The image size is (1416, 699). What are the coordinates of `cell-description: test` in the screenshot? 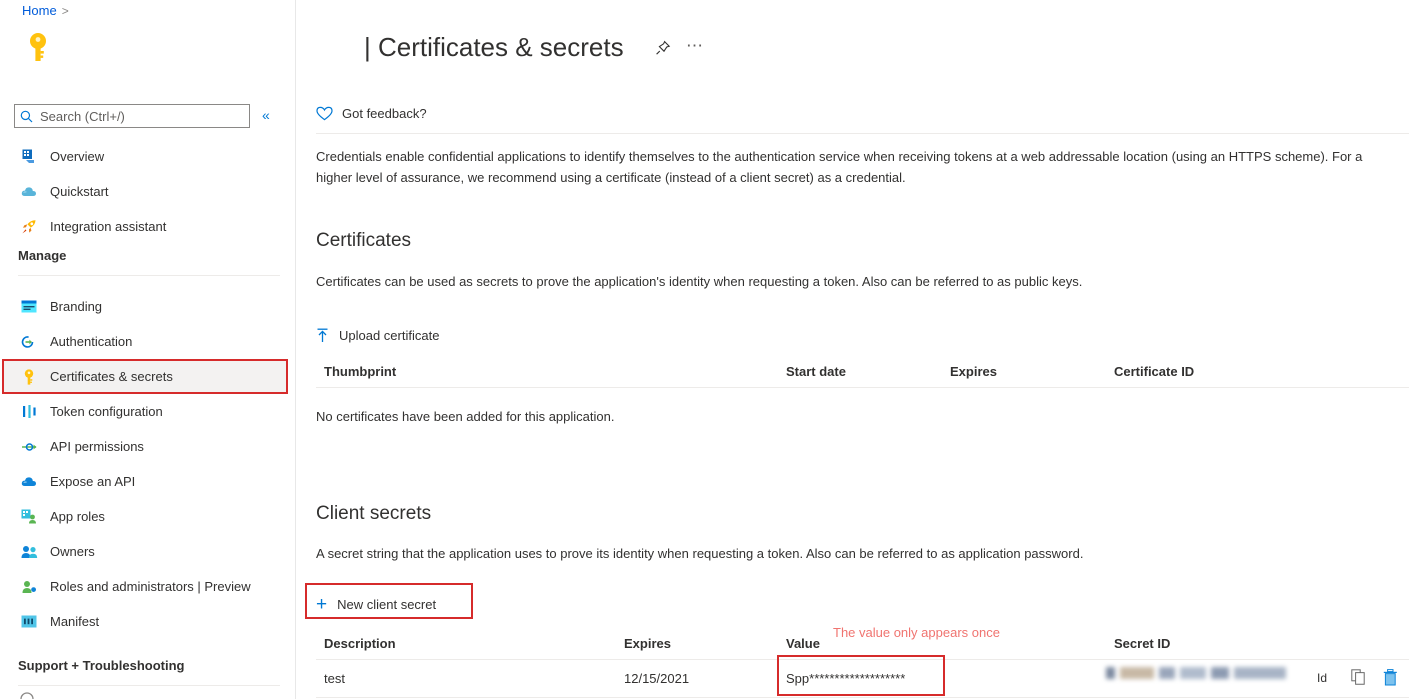 It's located at (334, 678).